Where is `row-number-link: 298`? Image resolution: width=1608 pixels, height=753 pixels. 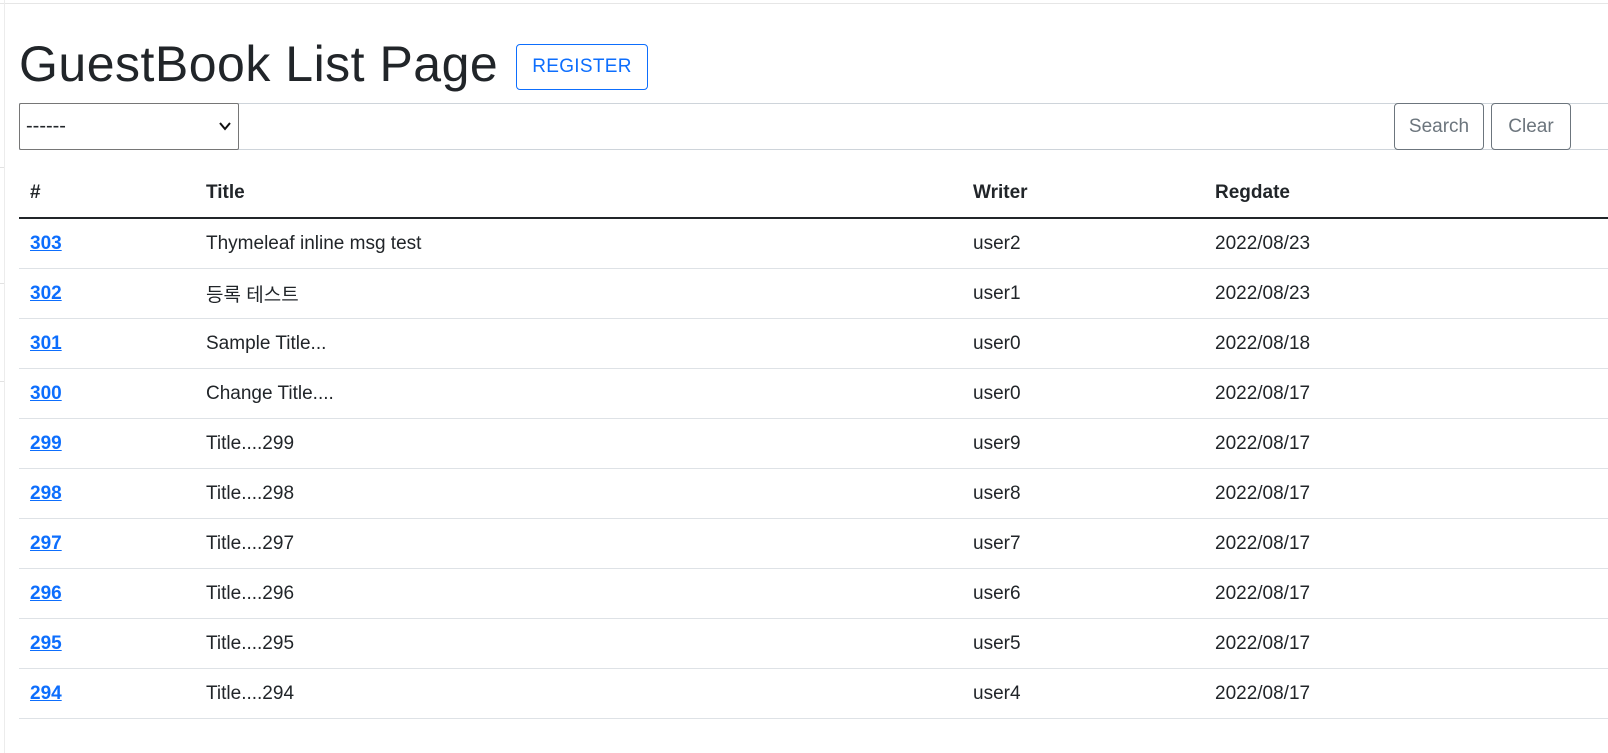 row-number-link: 298 is located at coordinates (46, 493).